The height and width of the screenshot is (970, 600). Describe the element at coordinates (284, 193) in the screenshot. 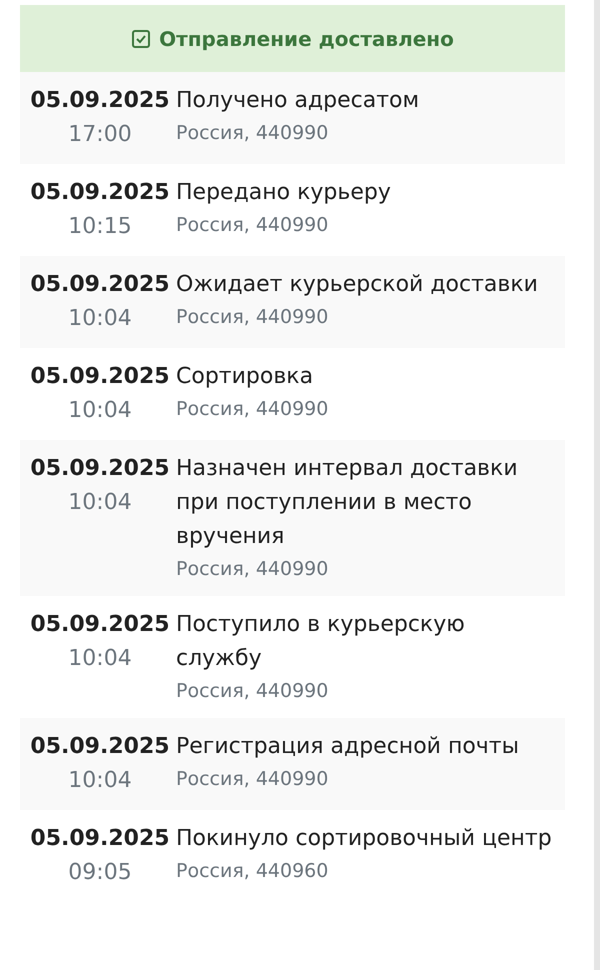

I see `event-title: Передано курьеру` at that location.